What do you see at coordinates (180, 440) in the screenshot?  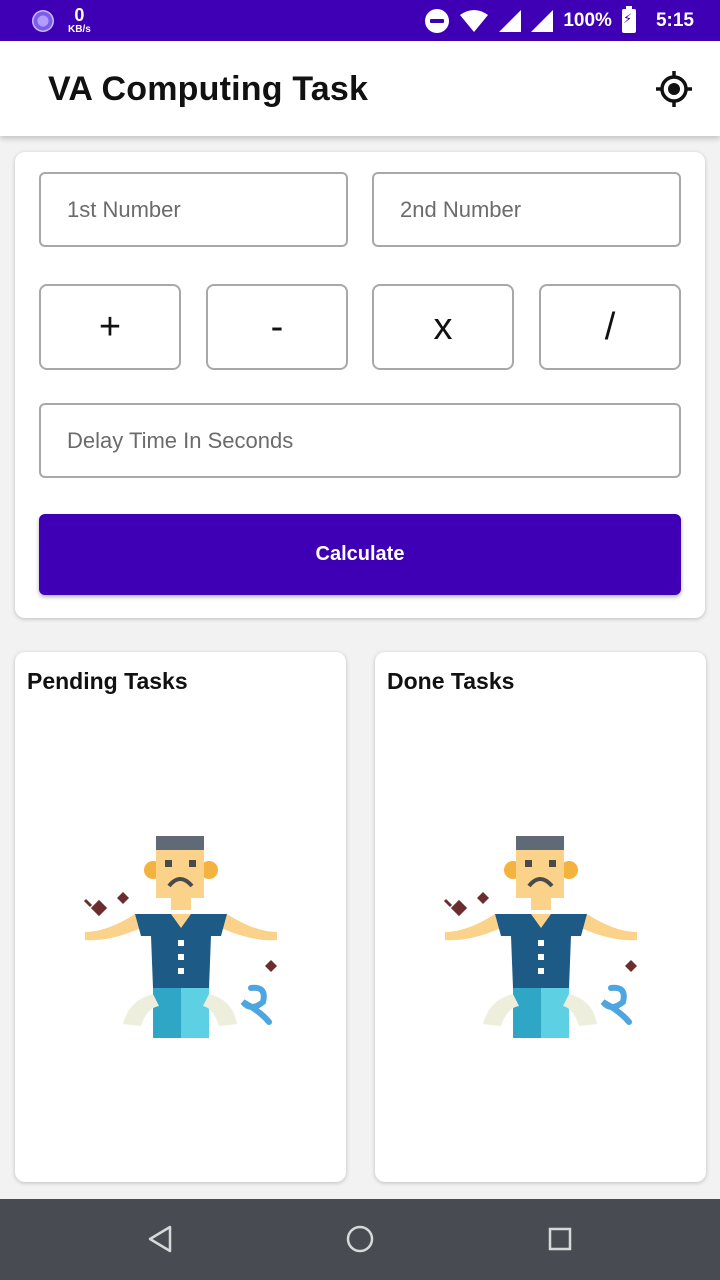 I see `delay-time-placeholder: Delay Time In Seconds` at bounding box center [180, 440].